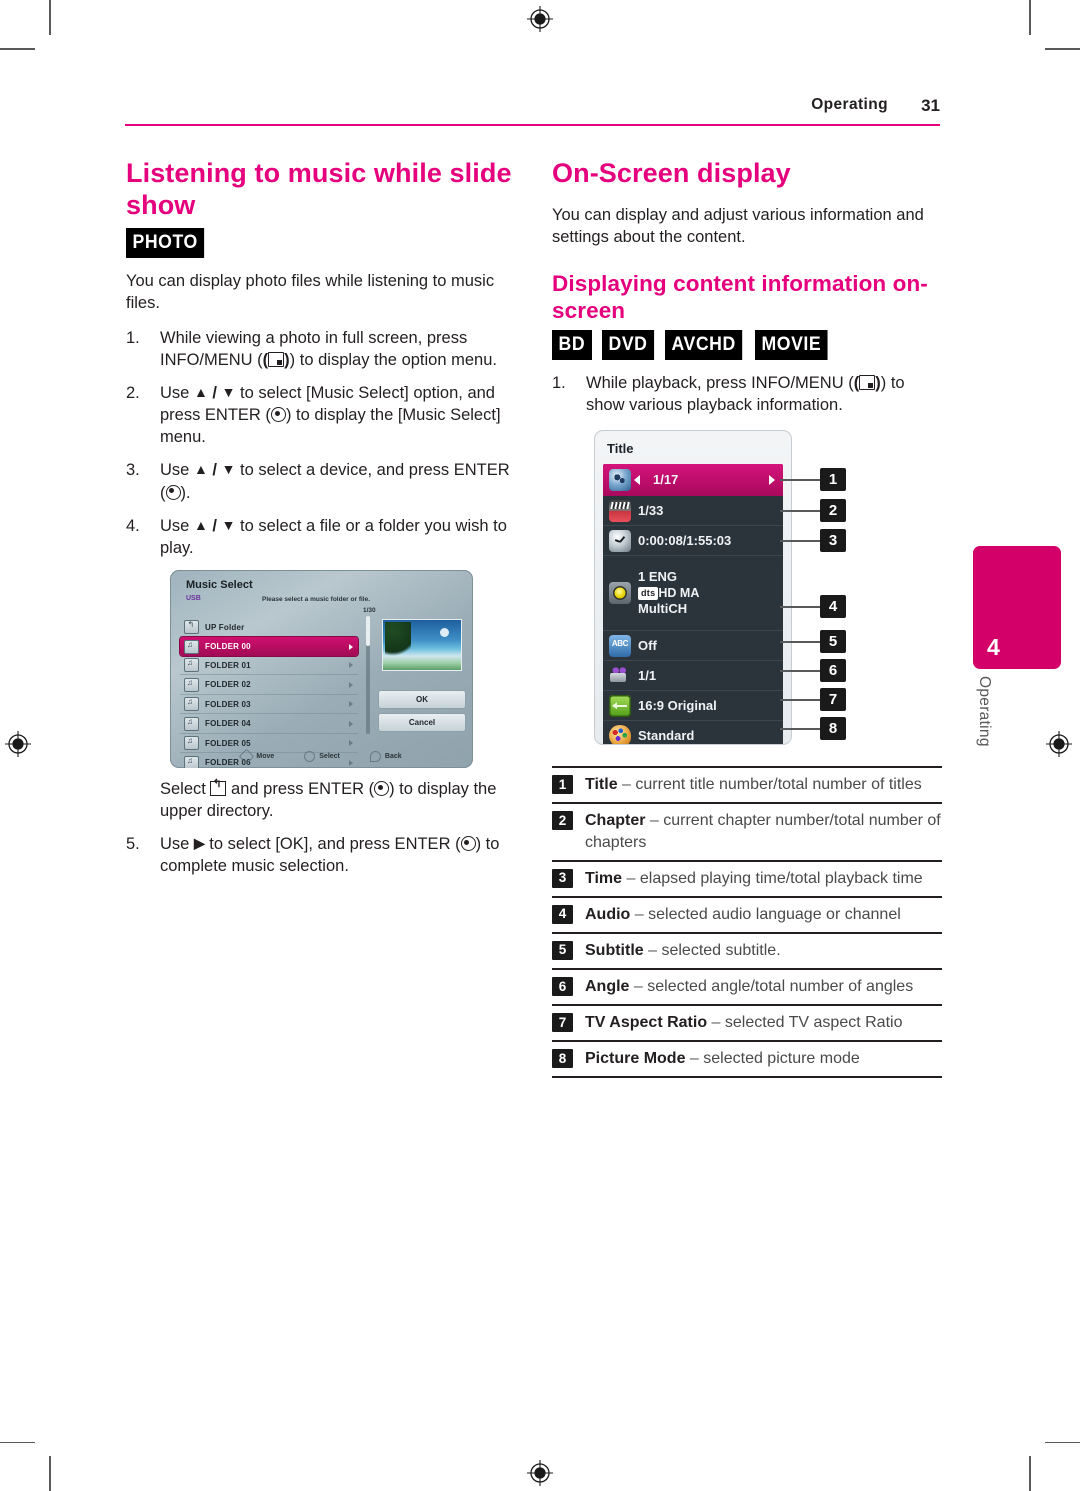 This screenshot has height=1491, width=1080. Describe the element at coordinates (666, 480) in the screenshot. I see `osd-value-title: 1/17` at that location.